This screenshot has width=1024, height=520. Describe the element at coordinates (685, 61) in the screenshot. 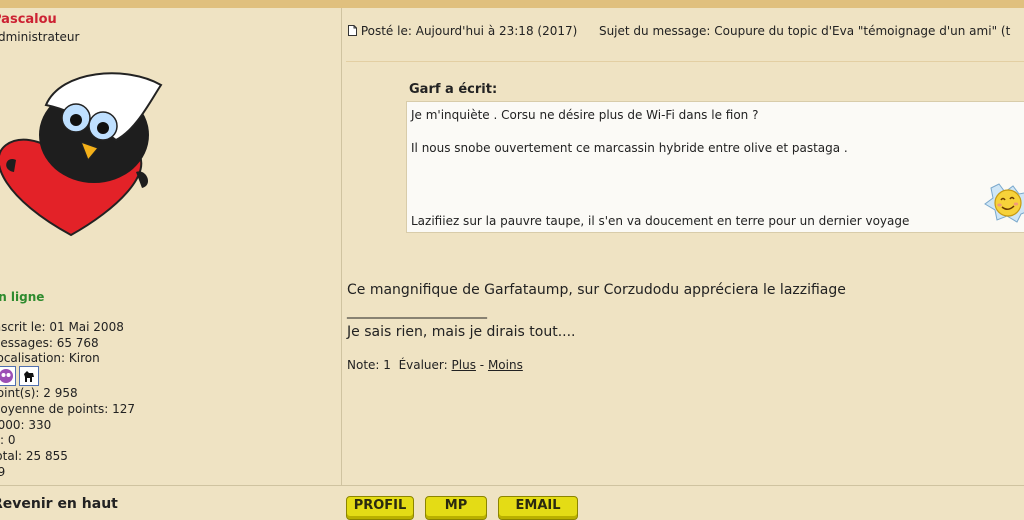

I see `header-separator` at that location.